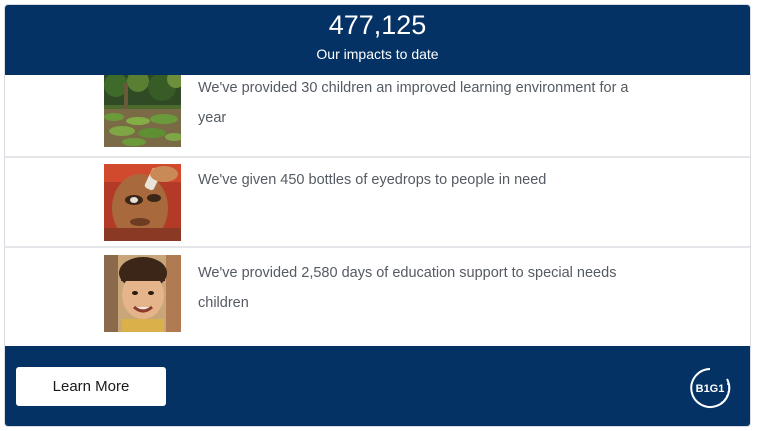 This screenshot has height=431, width=757. I want to click on eyedrops-photo, so click(142, 202).